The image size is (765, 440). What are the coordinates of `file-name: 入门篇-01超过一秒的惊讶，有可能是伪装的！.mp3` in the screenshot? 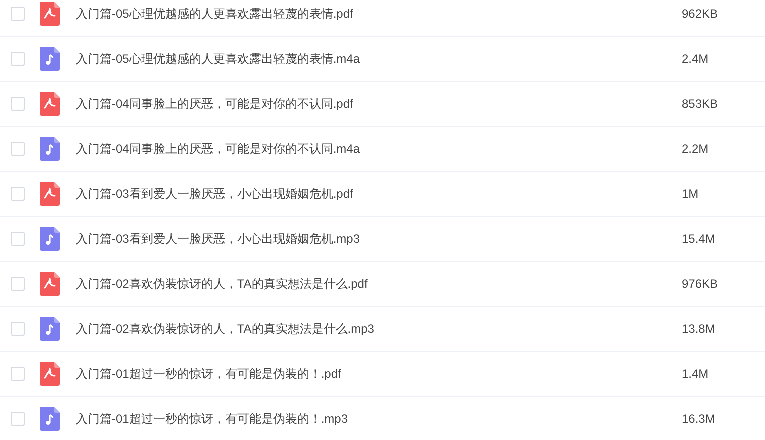 It's located at (371, 419).